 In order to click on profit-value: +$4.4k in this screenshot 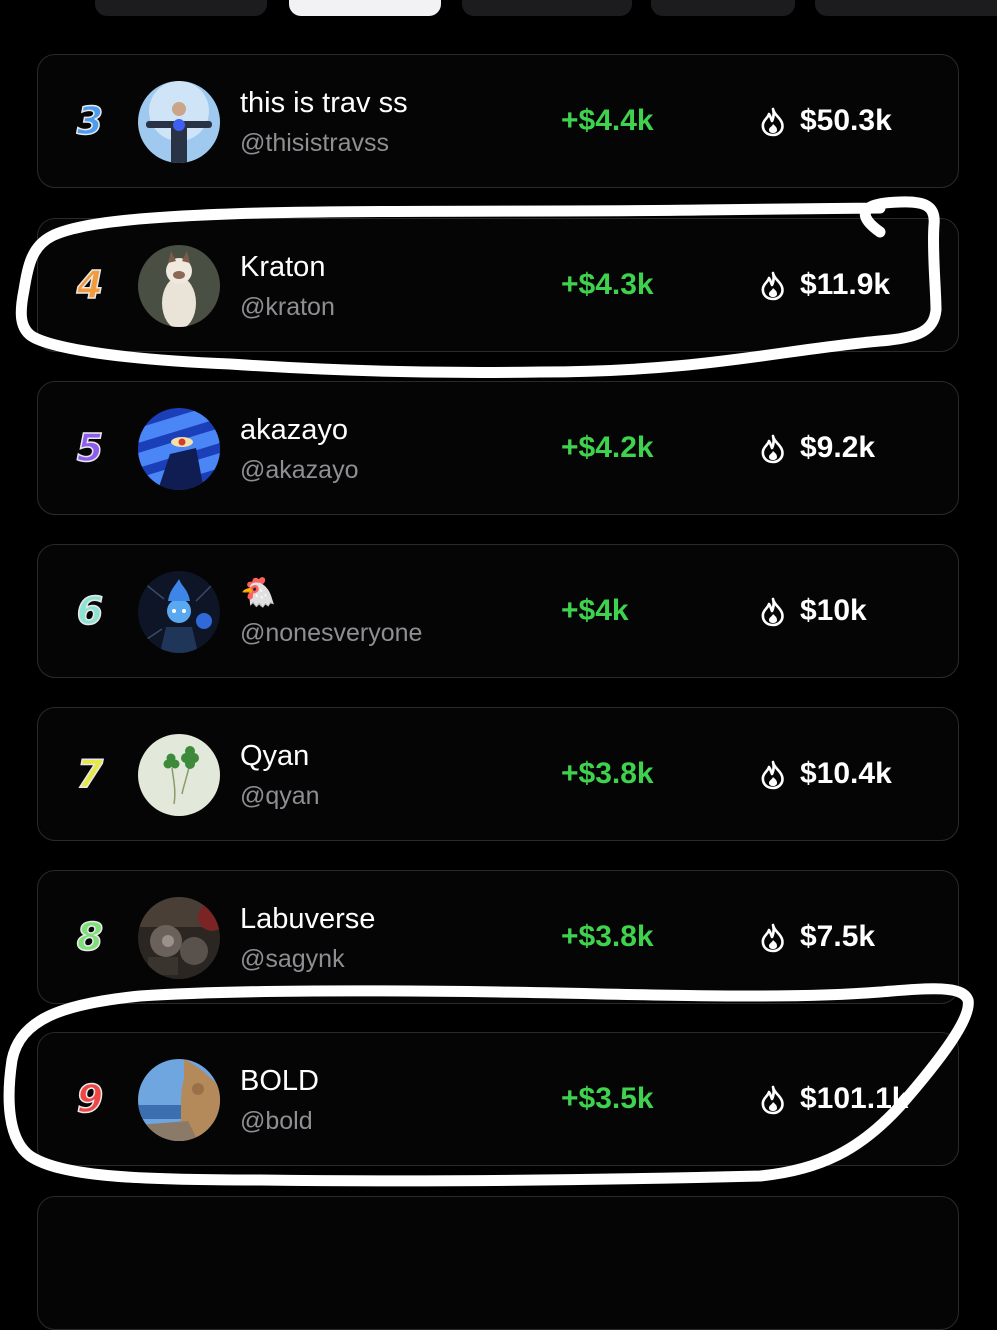, I will do `click(607, 120)`.